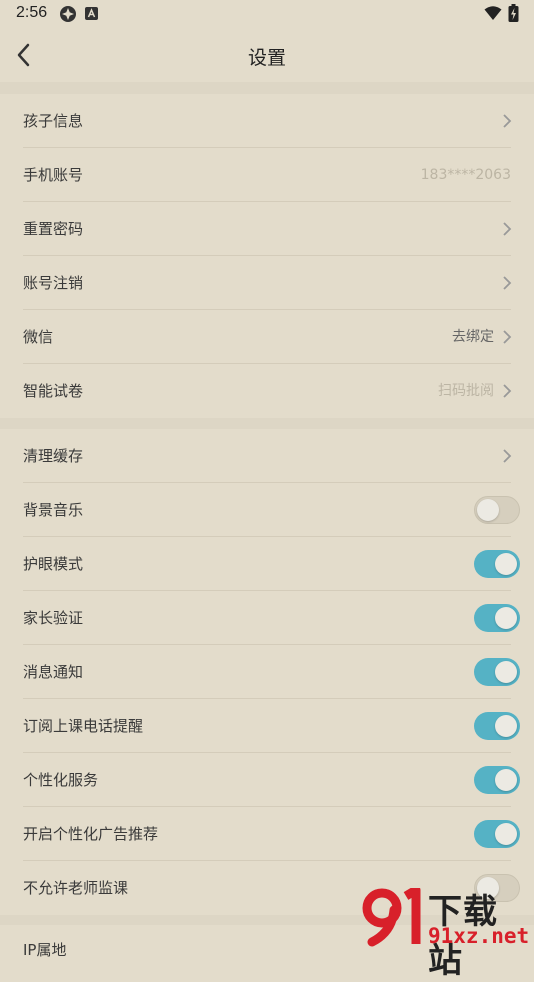 The image size is (534, 982). What do you see at coordinates (53, 283) in the screenshot?
I see `row-label: 账号注销` at bounding box center [53, 283].